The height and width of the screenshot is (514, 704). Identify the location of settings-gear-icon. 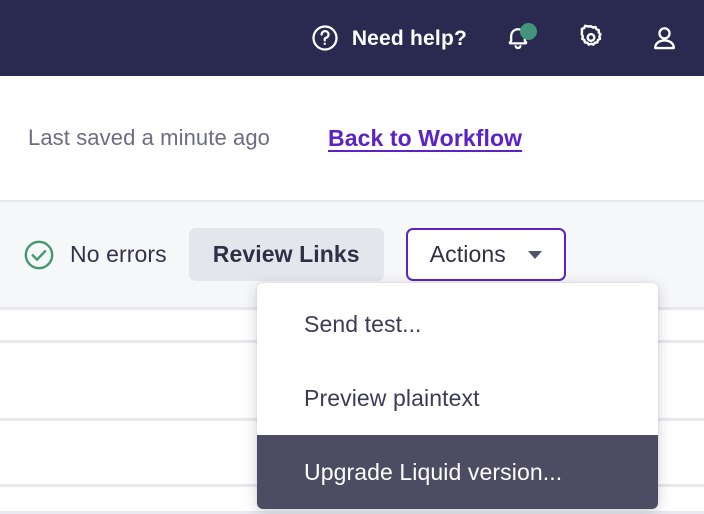
(591, 38).